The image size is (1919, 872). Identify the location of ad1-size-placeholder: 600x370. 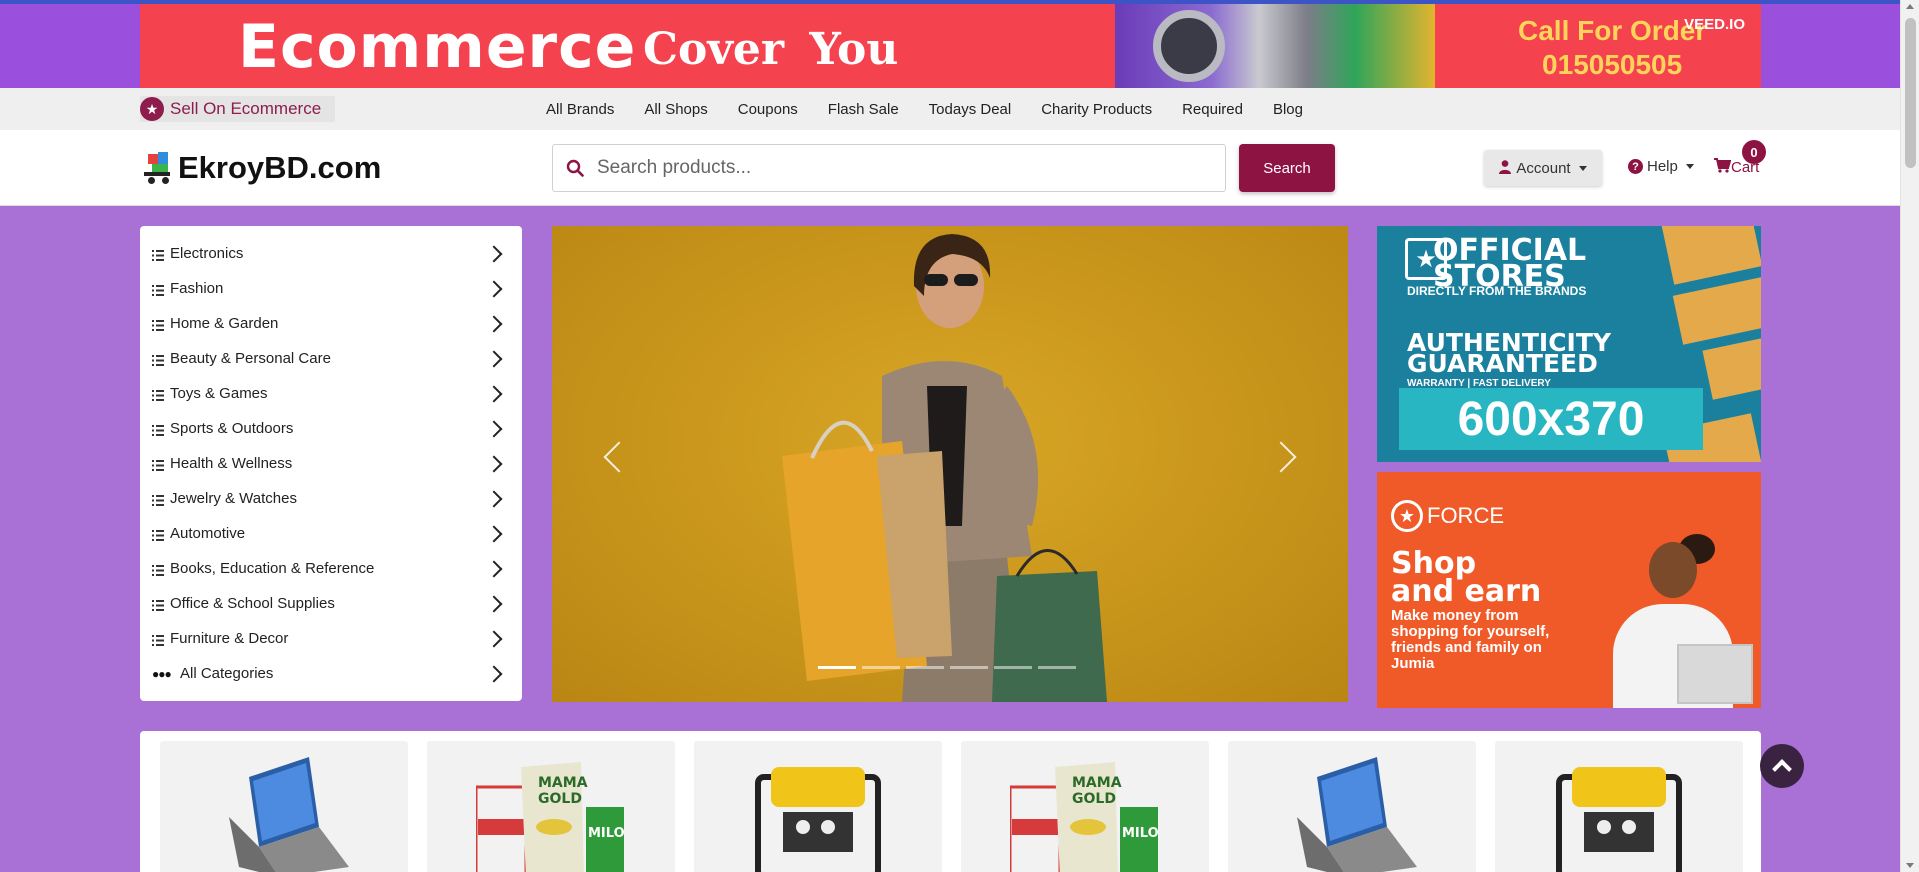
(1551, 419).